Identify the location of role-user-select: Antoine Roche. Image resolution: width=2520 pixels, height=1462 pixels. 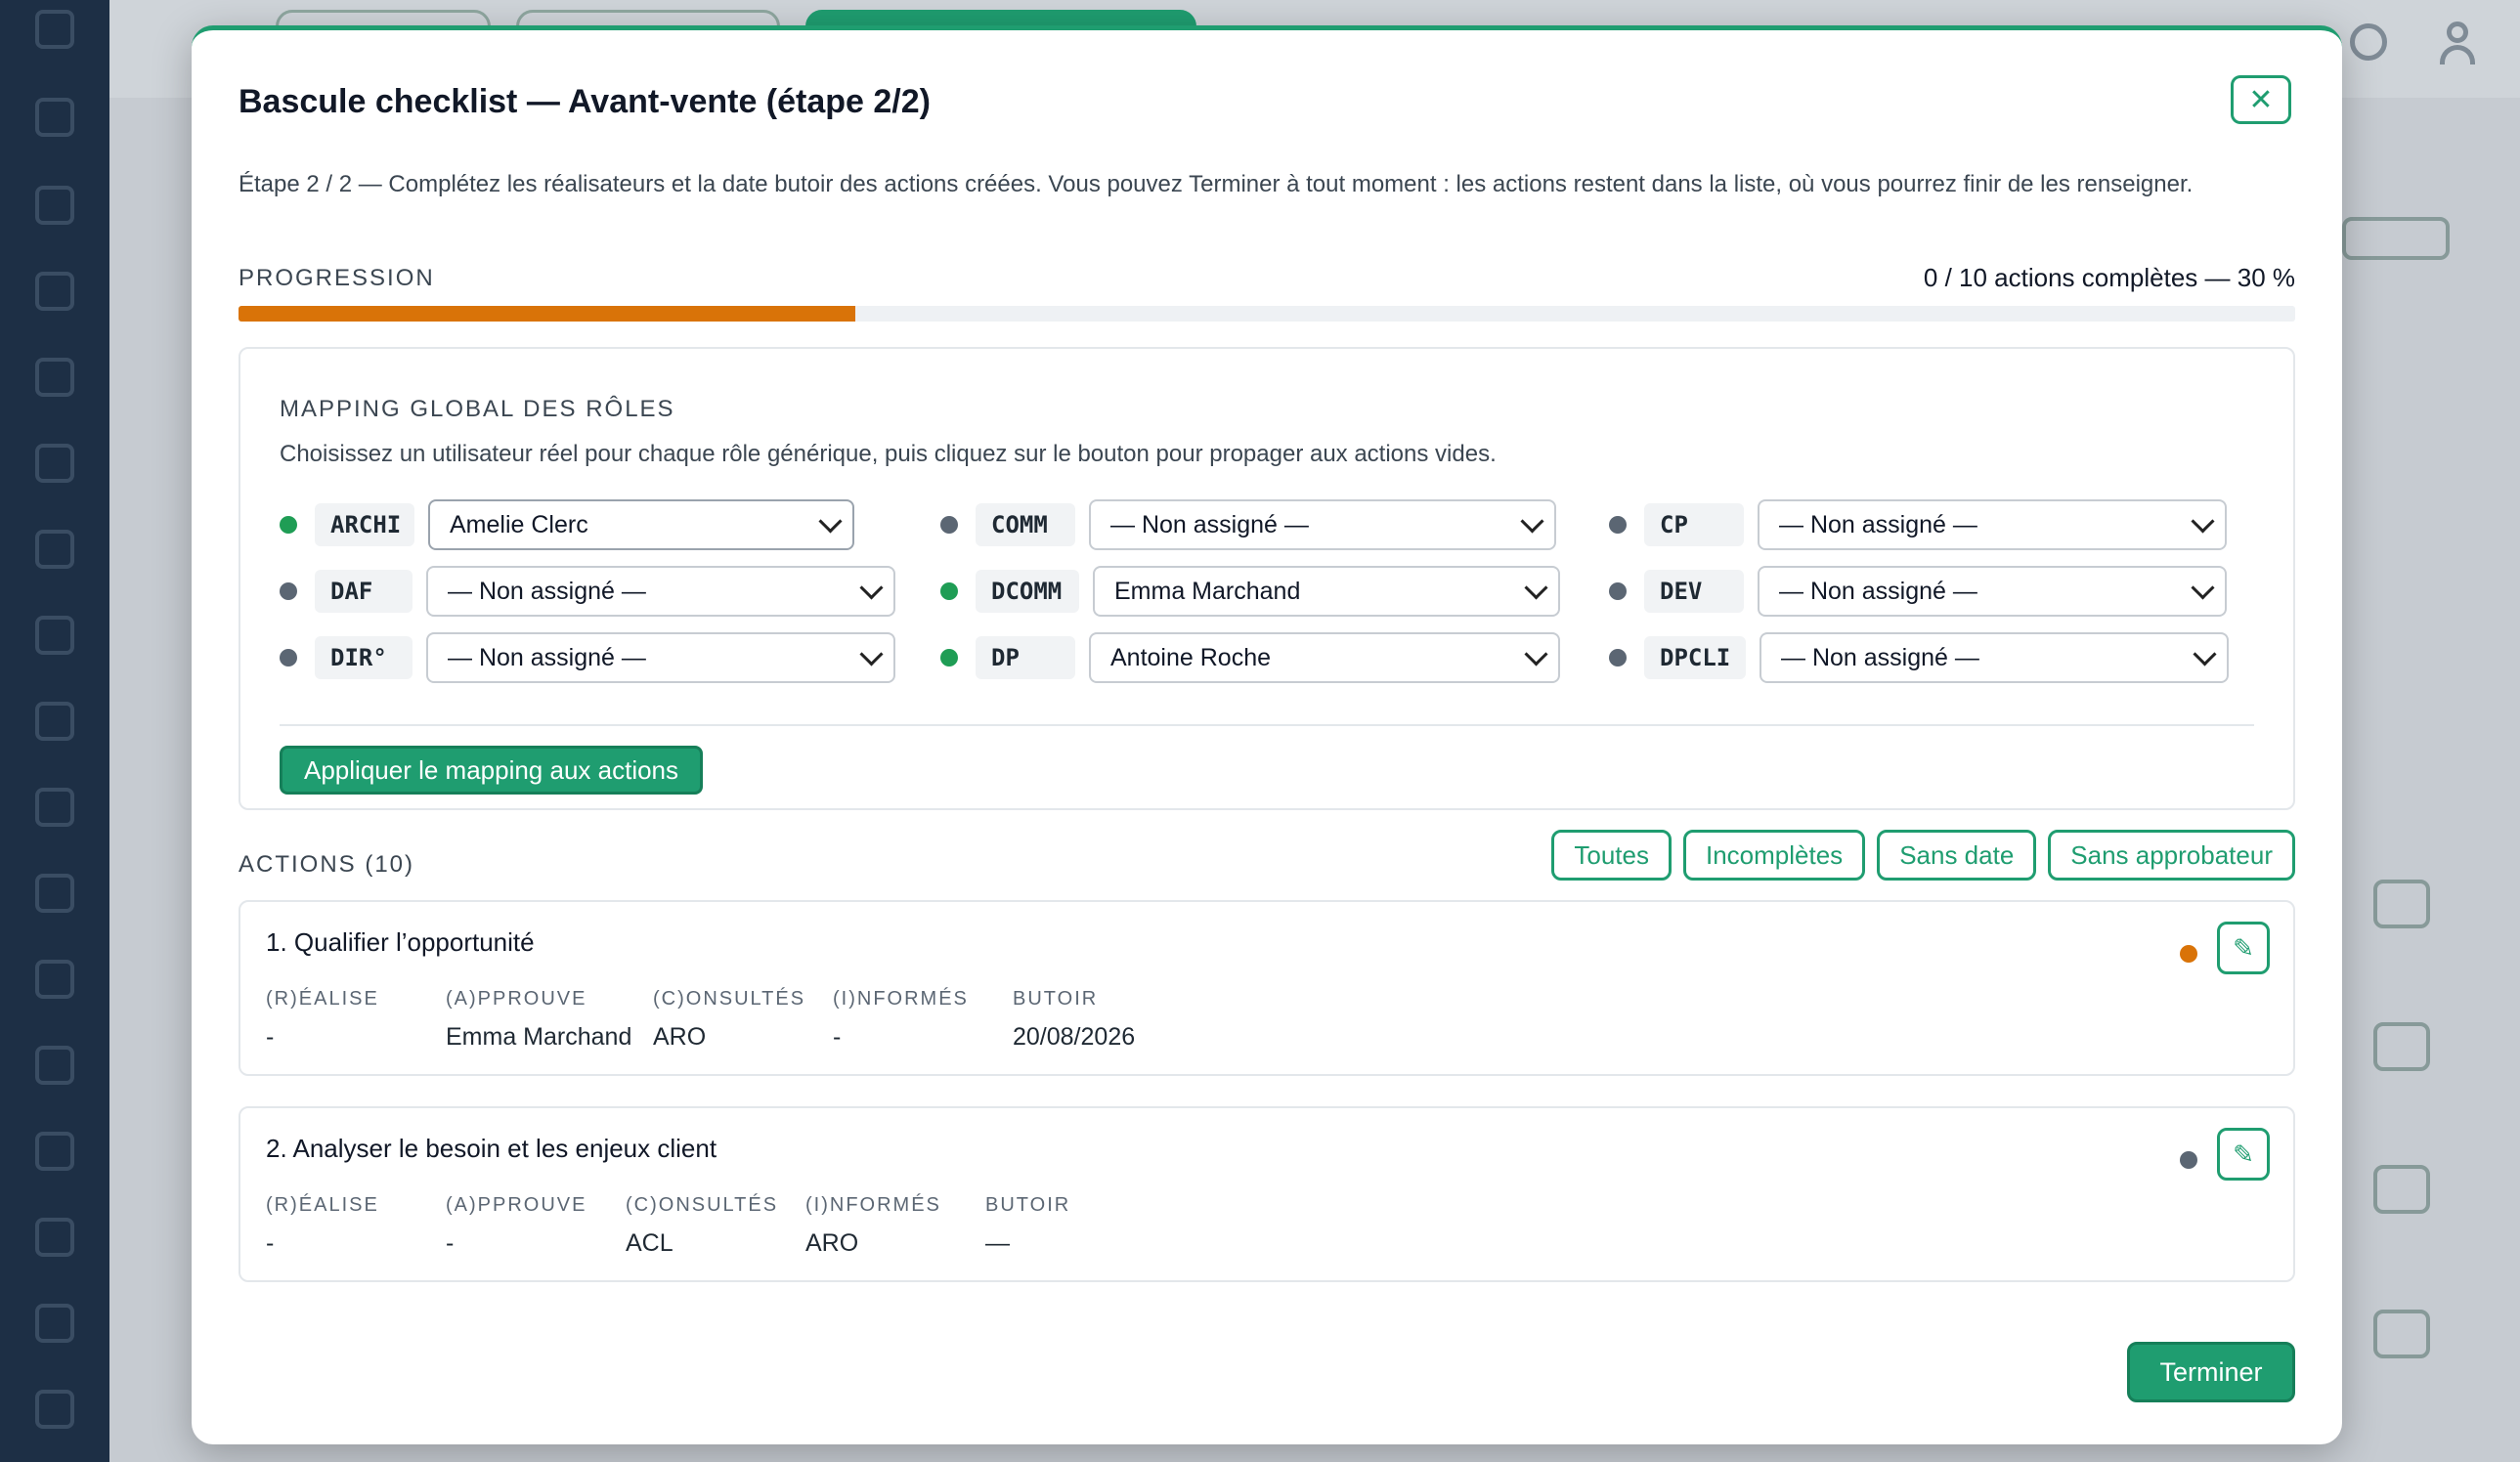
(1324, 658).